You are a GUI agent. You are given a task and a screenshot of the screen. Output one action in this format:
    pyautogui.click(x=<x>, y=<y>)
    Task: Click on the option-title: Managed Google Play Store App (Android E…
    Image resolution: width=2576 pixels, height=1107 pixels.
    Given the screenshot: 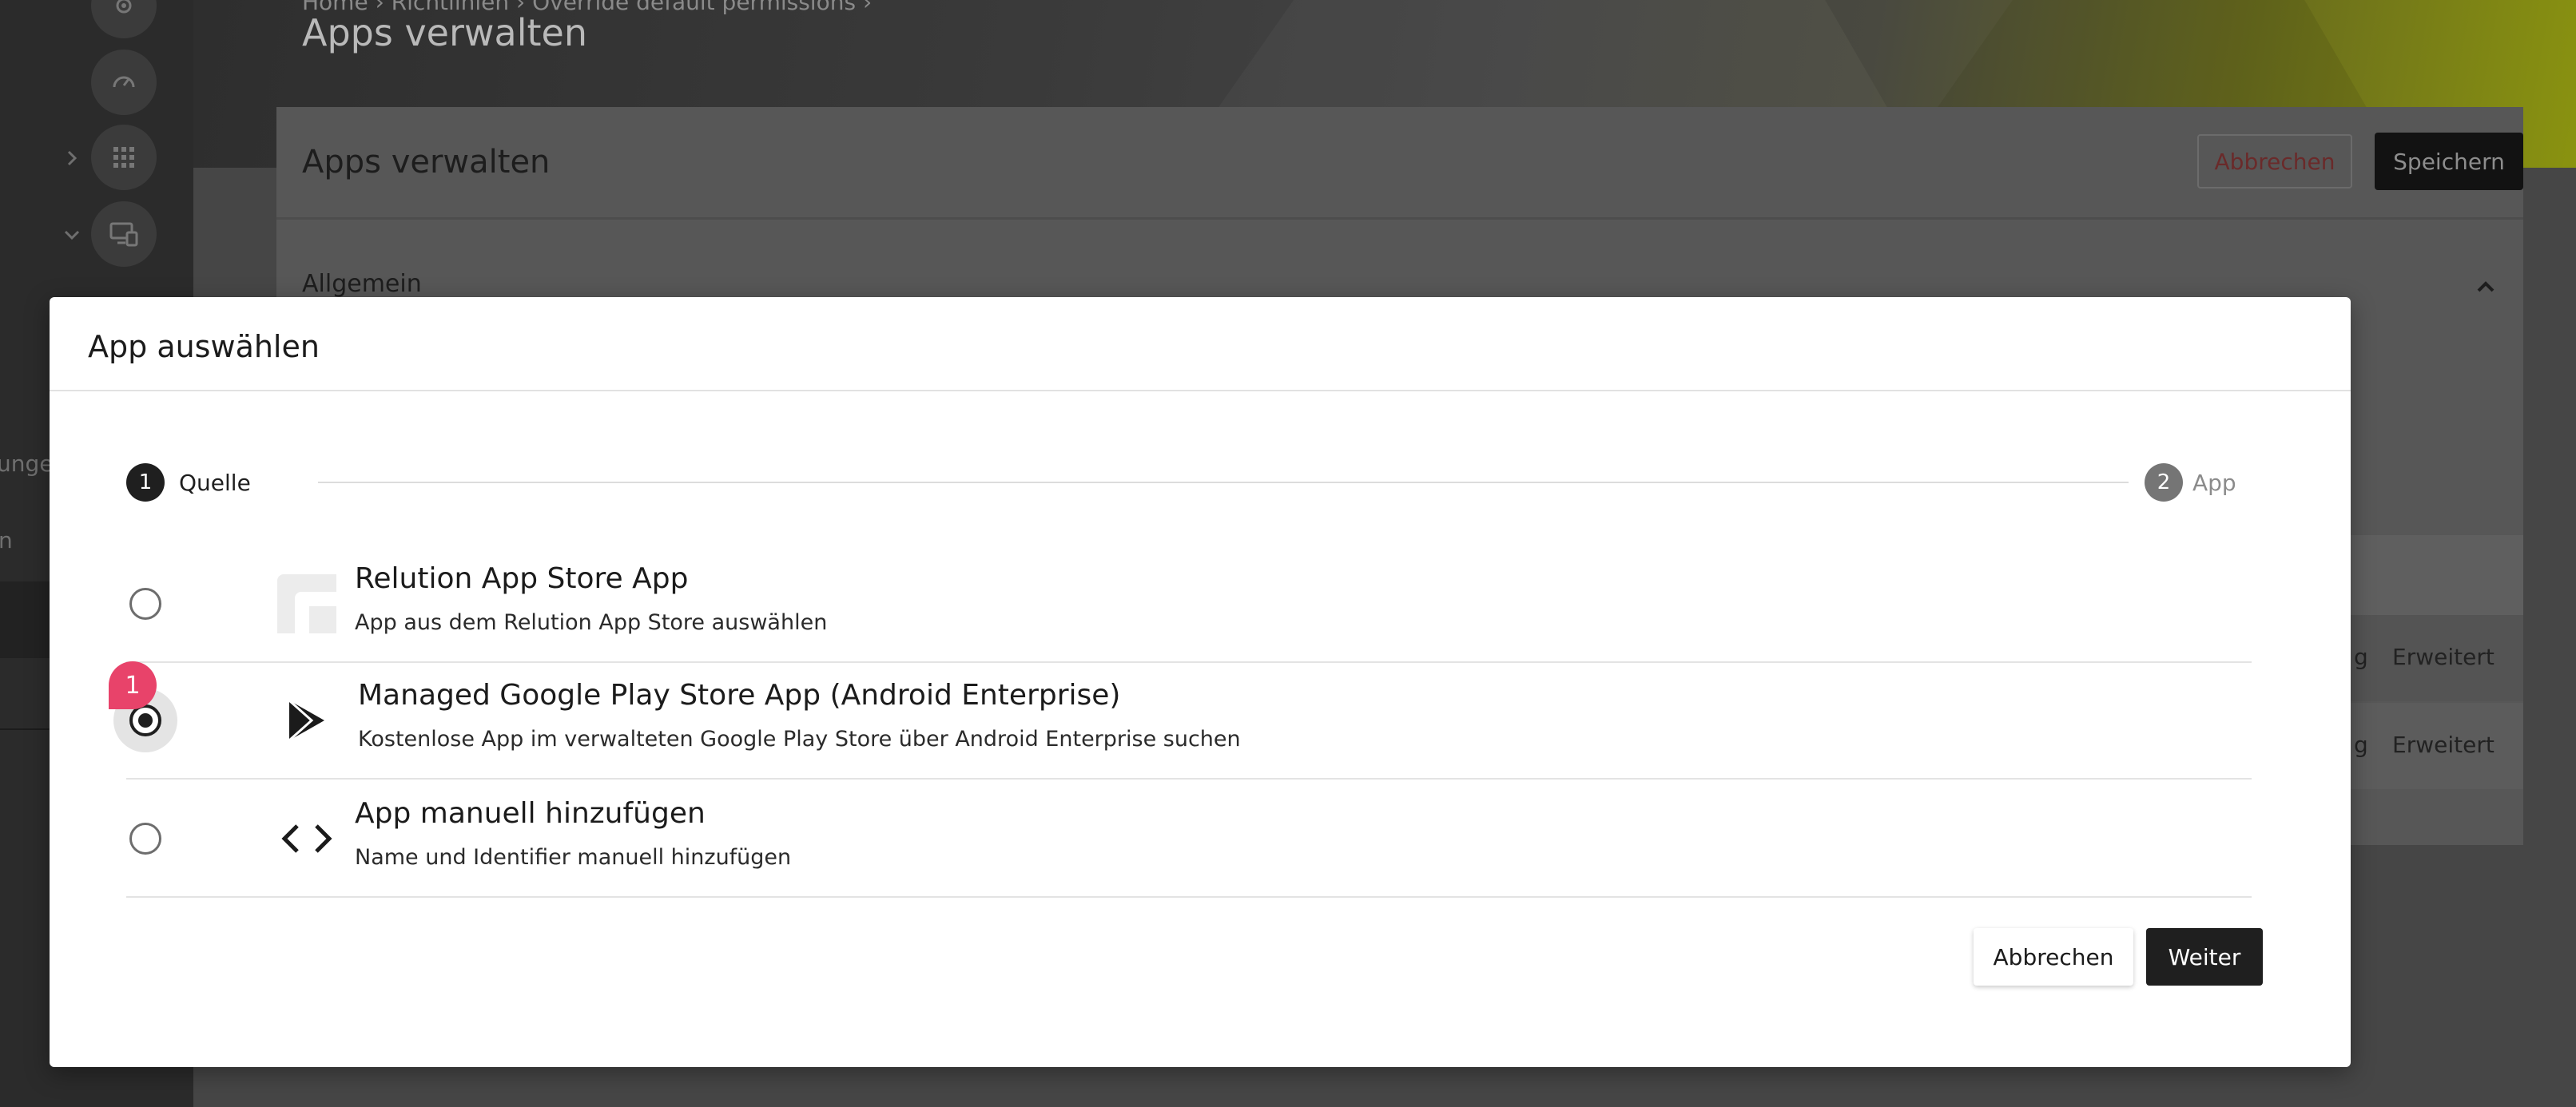 What is the action you would take?
    pyautogui.click(x=739, y=695)
    